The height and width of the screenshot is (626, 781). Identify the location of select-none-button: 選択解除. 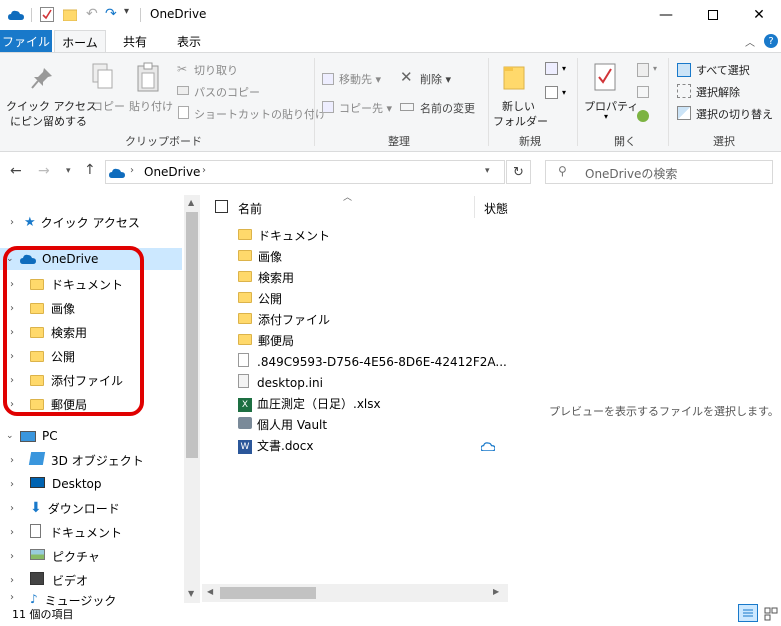
(718, 92).